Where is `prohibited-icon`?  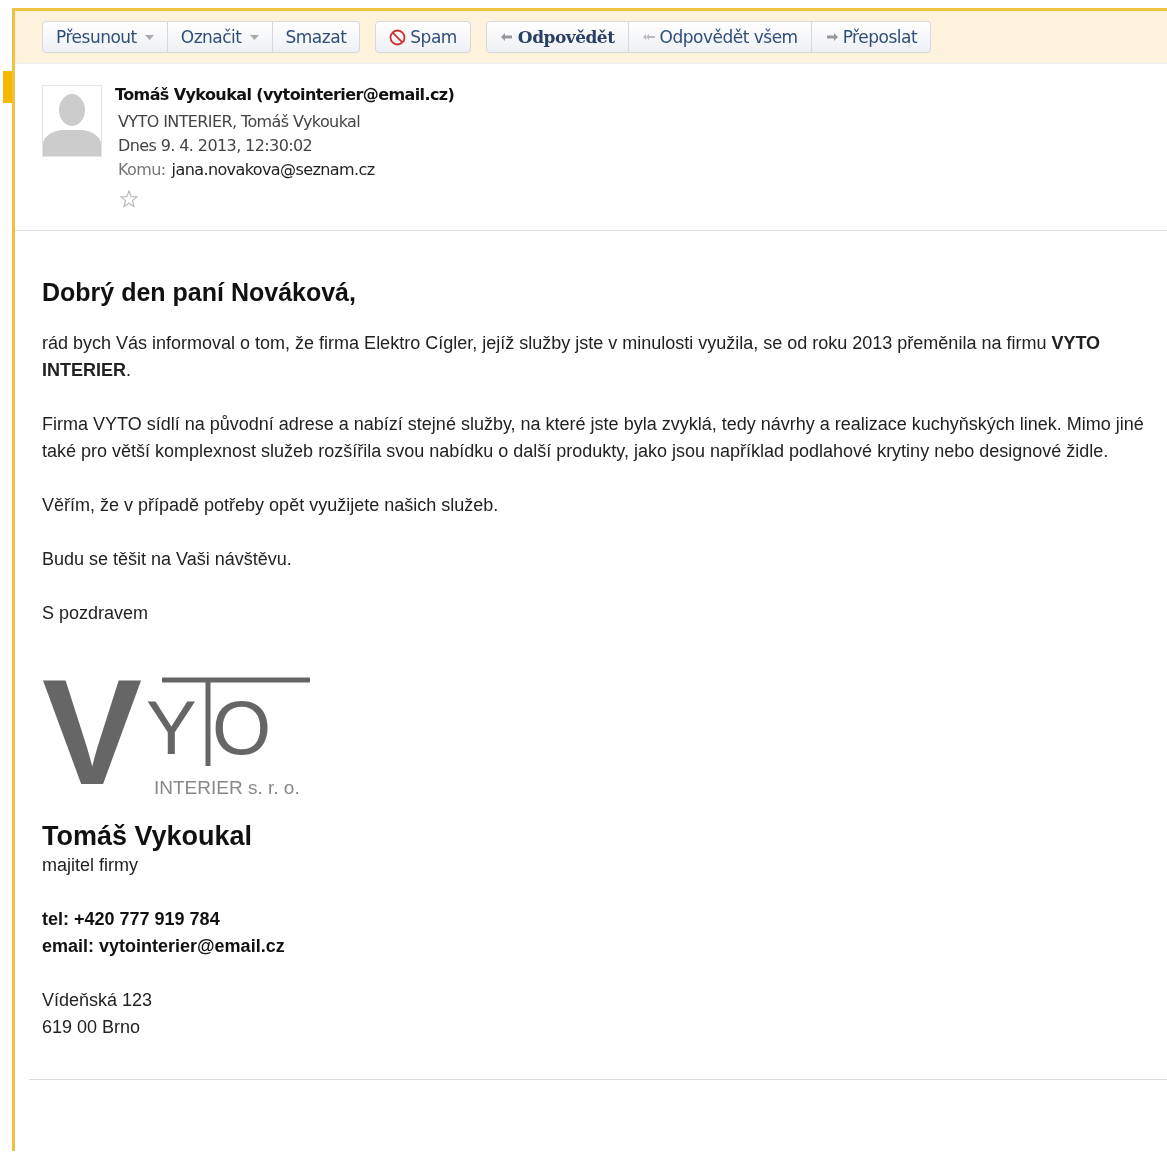 prohibited-icon is located at coordinates (398, 37).